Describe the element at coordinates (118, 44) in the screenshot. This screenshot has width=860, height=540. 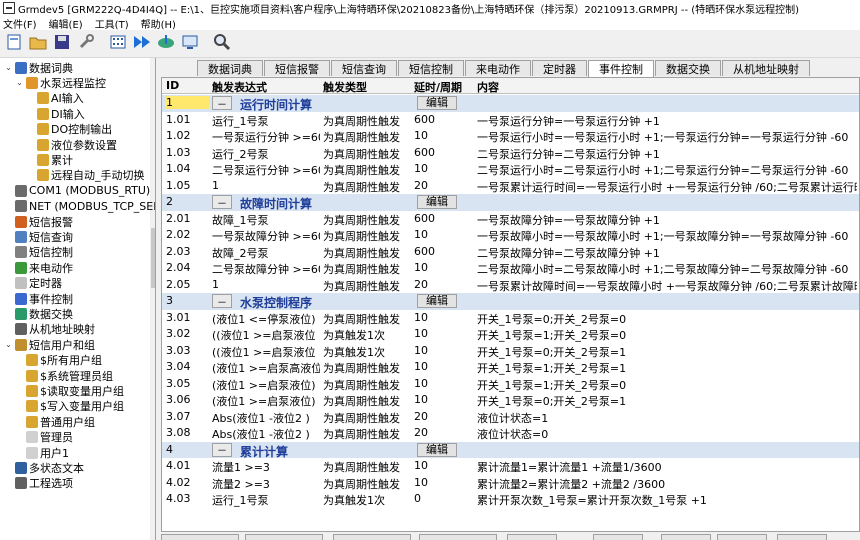
I see `compile-button` at that location.